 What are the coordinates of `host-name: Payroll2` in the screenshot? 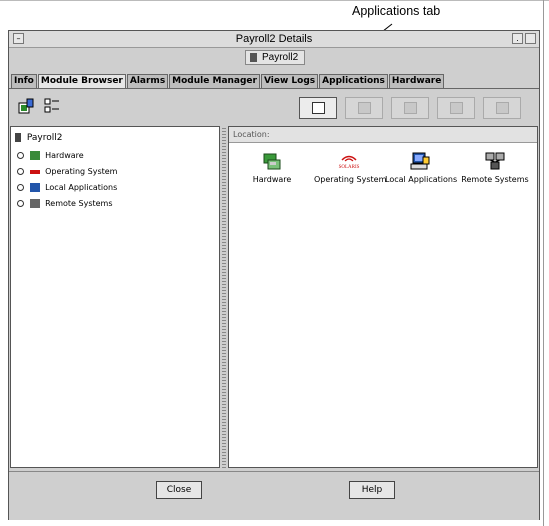 It's located at (280, 57).